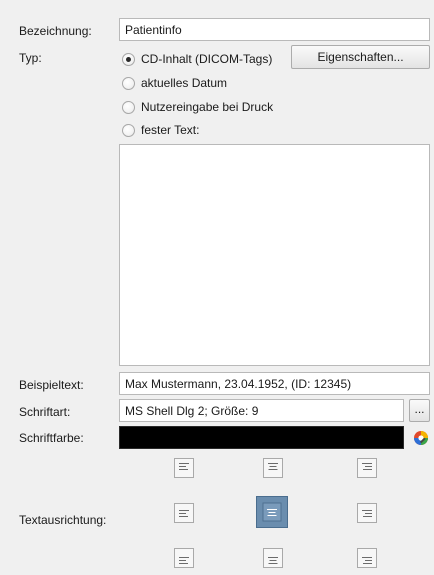 The height and width of the screenshot is (575, 434). Describe the element at coordinates (207, 107) in the screenshot. I see `typ-option-label: Nutzereingabe bei Druck` at that location.